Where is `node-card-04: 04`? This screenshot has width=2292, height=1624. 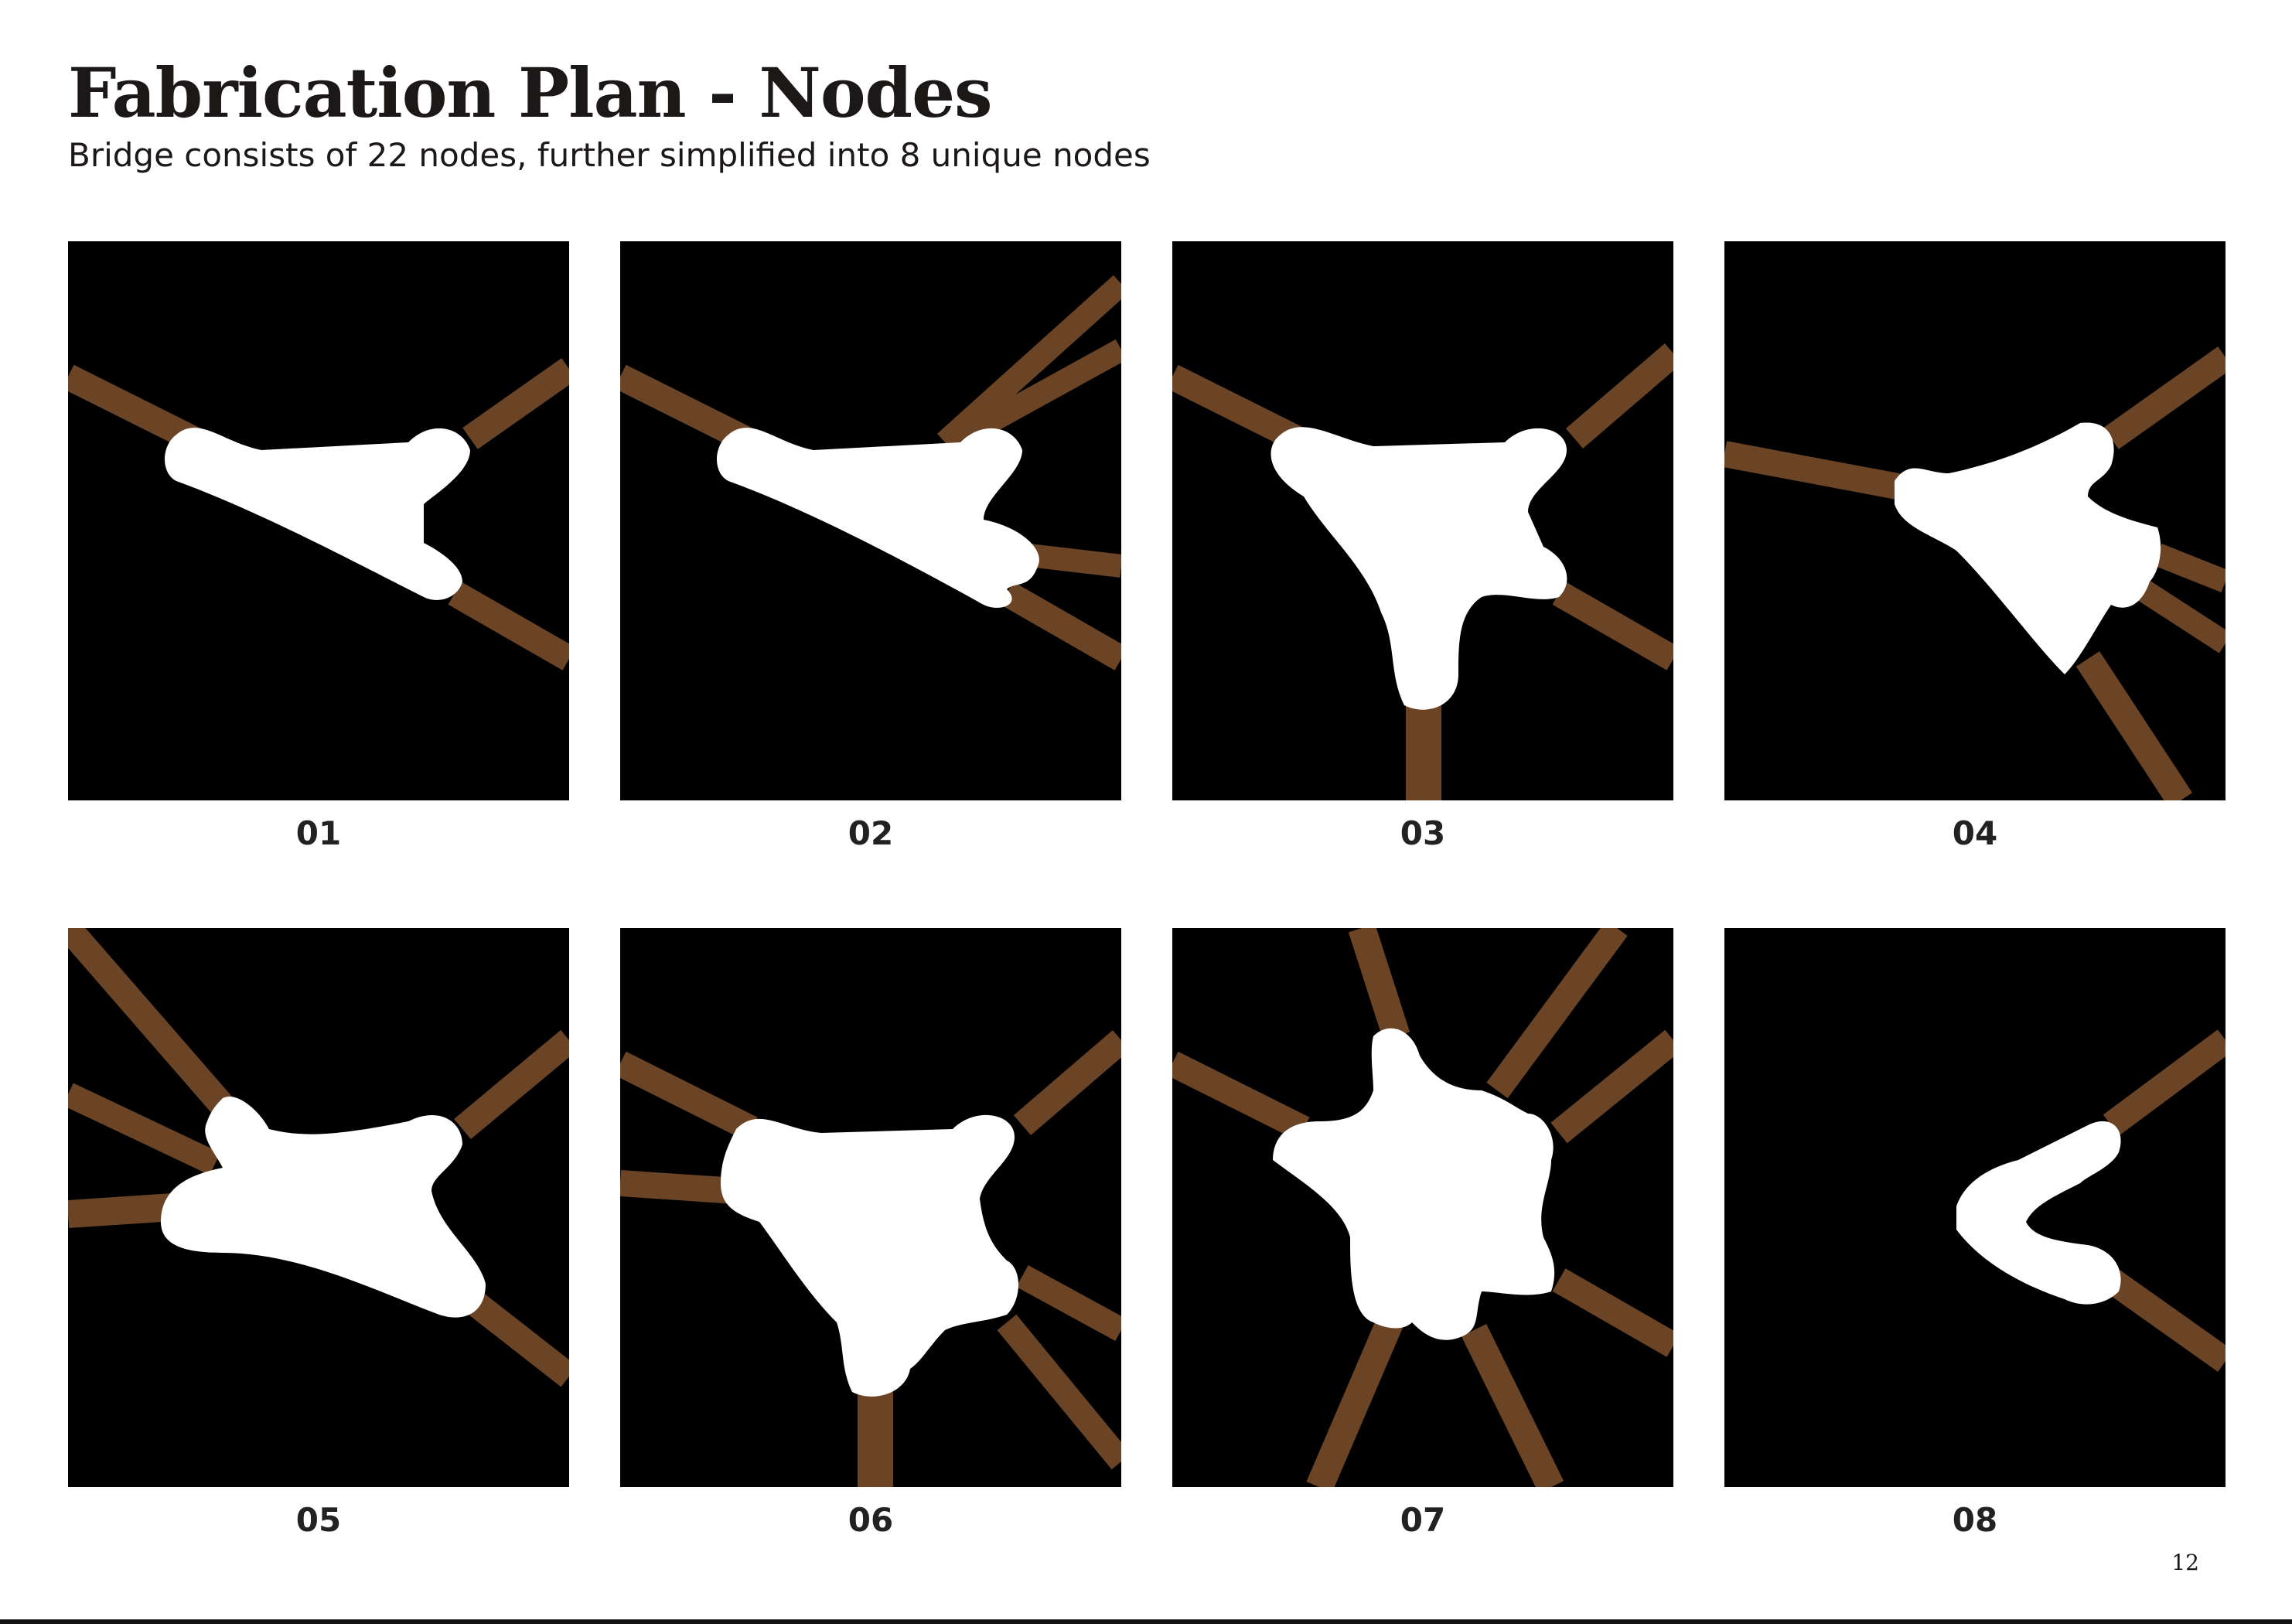 node-card-04: 04 is located at coordinates (1974, 584).